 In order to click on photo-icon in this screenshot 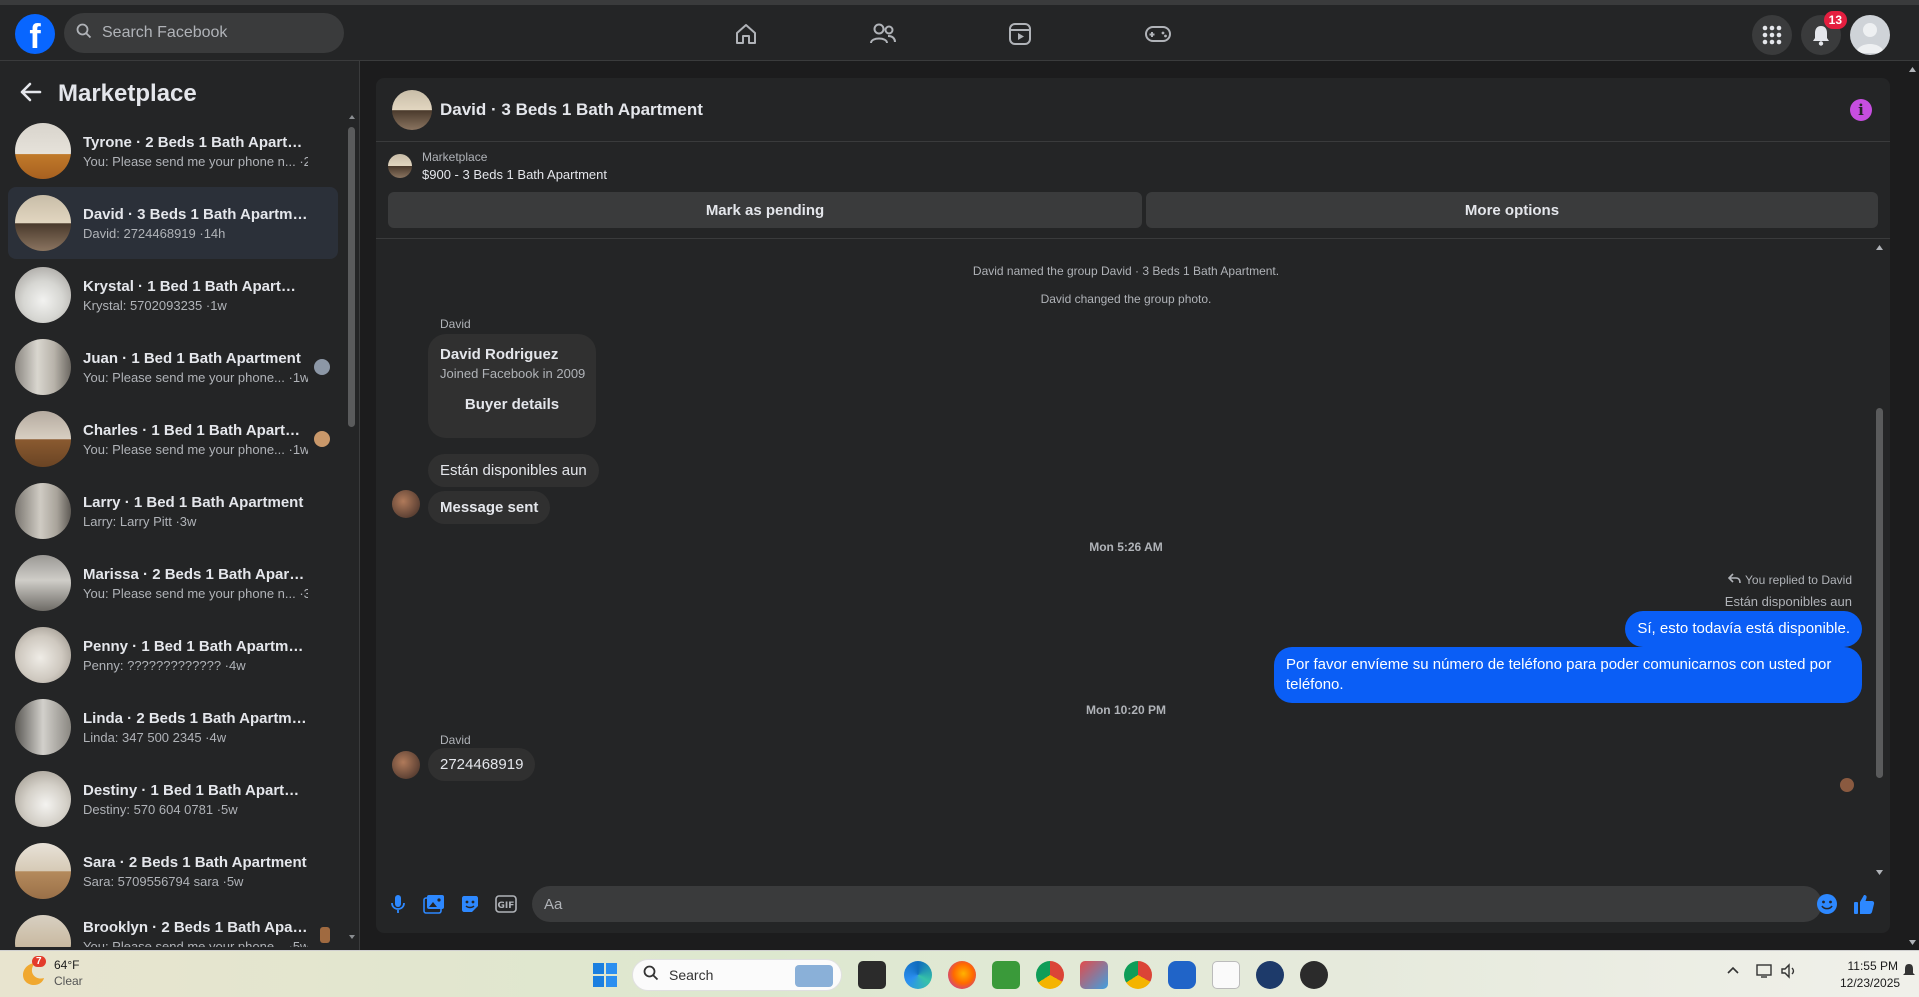, I will do `click(434, 904)`.